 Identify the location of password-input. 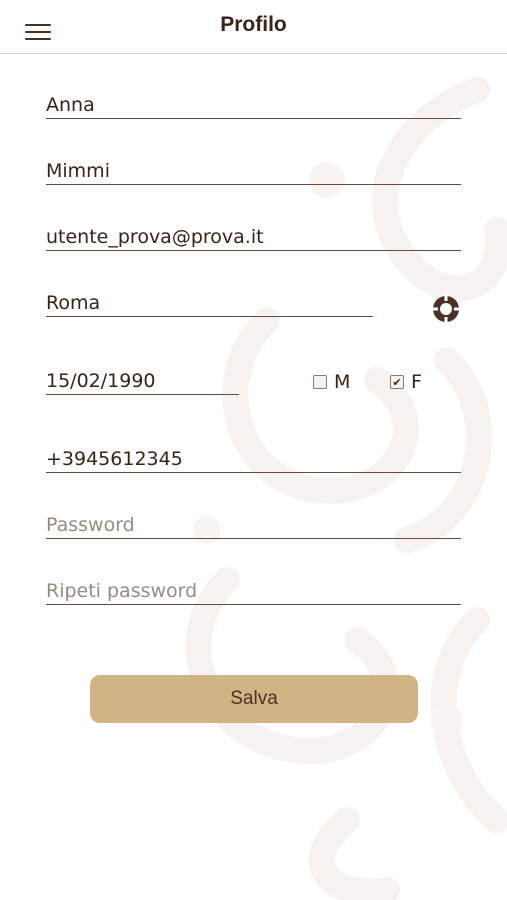
(253, 525).